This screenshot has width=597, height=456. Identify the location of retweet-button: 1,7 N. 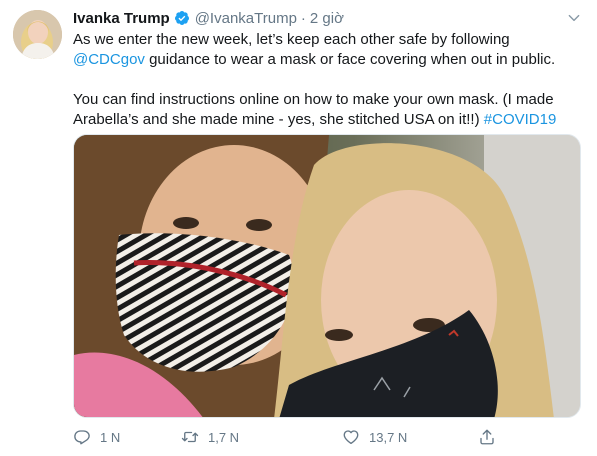
(210, 437).